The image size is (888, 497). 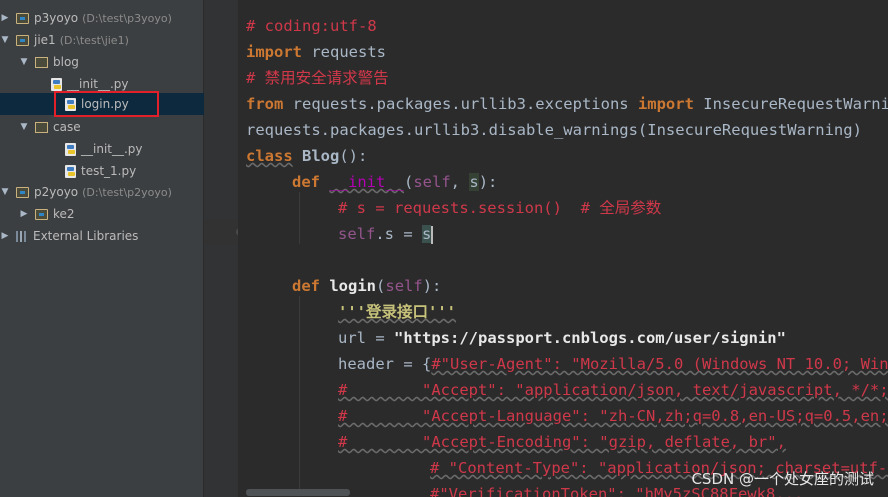 What do you see at coordinates (111, 127) in the screenshot?
I see `tree-item-case: ▼ case` at bounding box center [111, 127].